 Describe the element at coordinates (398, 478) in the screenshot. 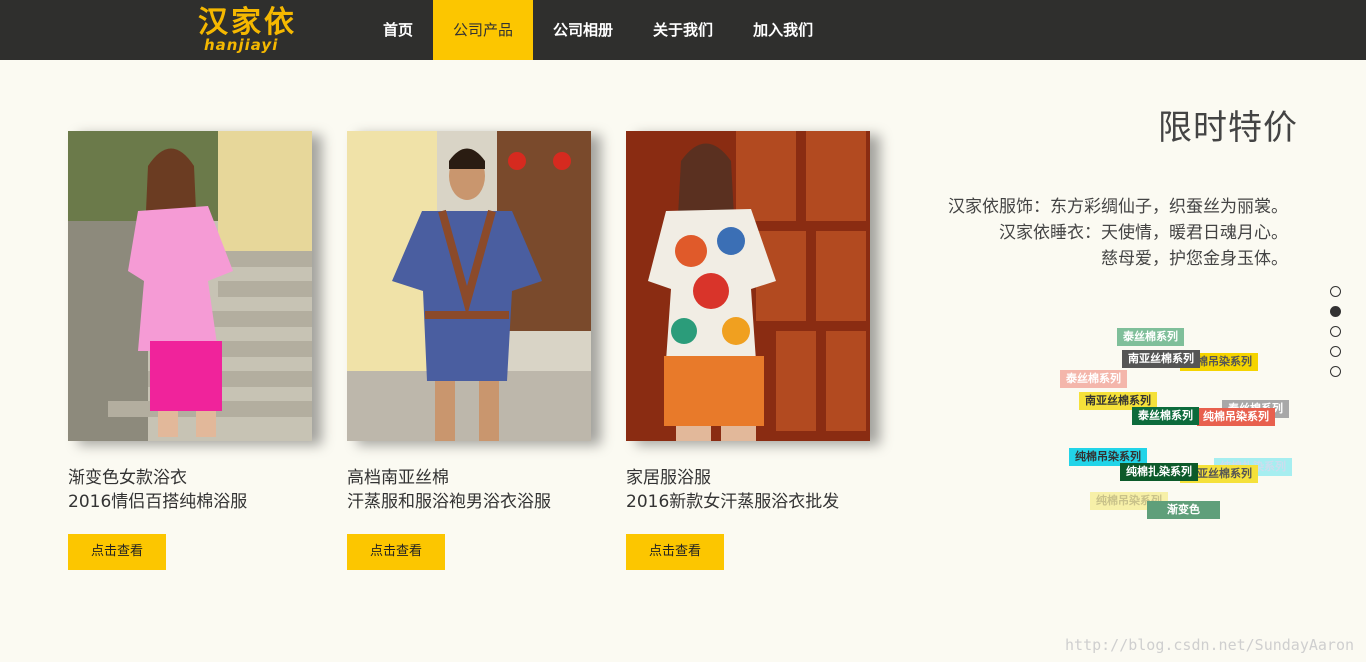

I see `product-title: 高档南亚丝棉` at that location.